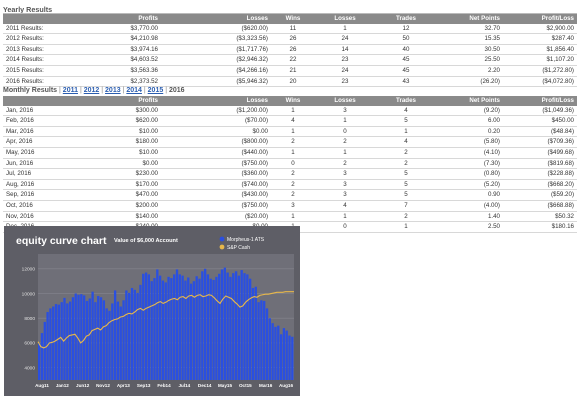 The image size is (580, 401). I want to click on year-current-2016: 2016, so click(176, 90).